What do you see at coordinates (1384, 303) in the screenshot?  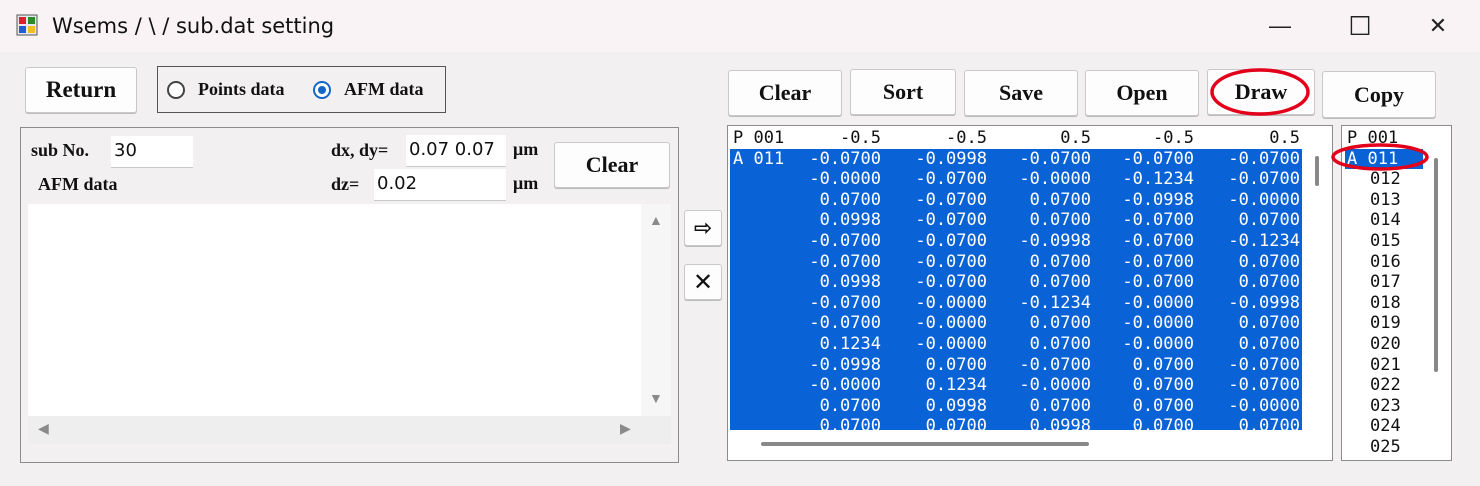 I see `id-list-item: 018` at bounding box center [1384, 303].